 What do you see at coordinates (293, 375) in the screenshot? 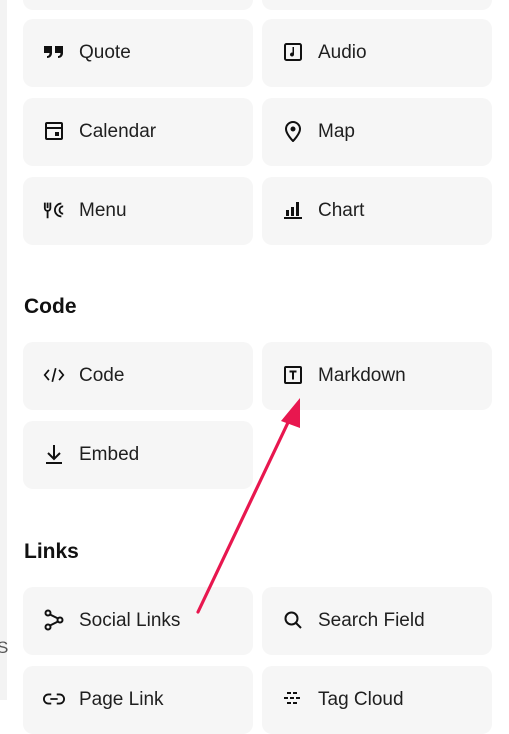
I see `markdown-icon` at bounding box center [293, 375].